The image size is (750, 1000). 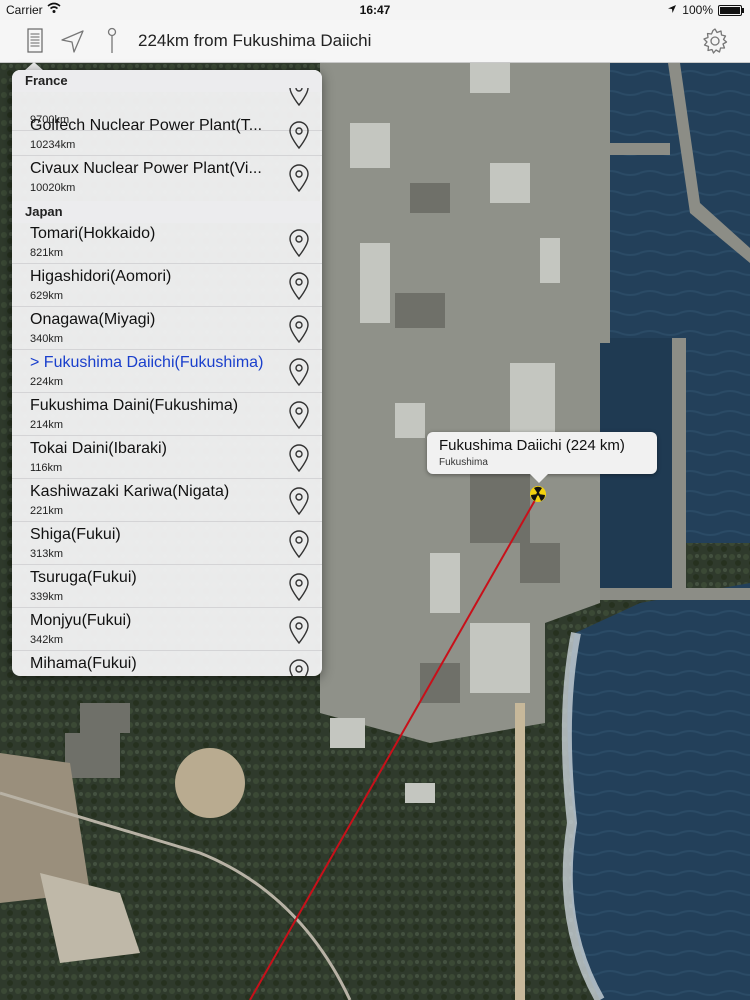 What do you see at coordinates (47, 253) in the screenshot?
I see `plant-distance: 821km` at bounding box center [47, 253].